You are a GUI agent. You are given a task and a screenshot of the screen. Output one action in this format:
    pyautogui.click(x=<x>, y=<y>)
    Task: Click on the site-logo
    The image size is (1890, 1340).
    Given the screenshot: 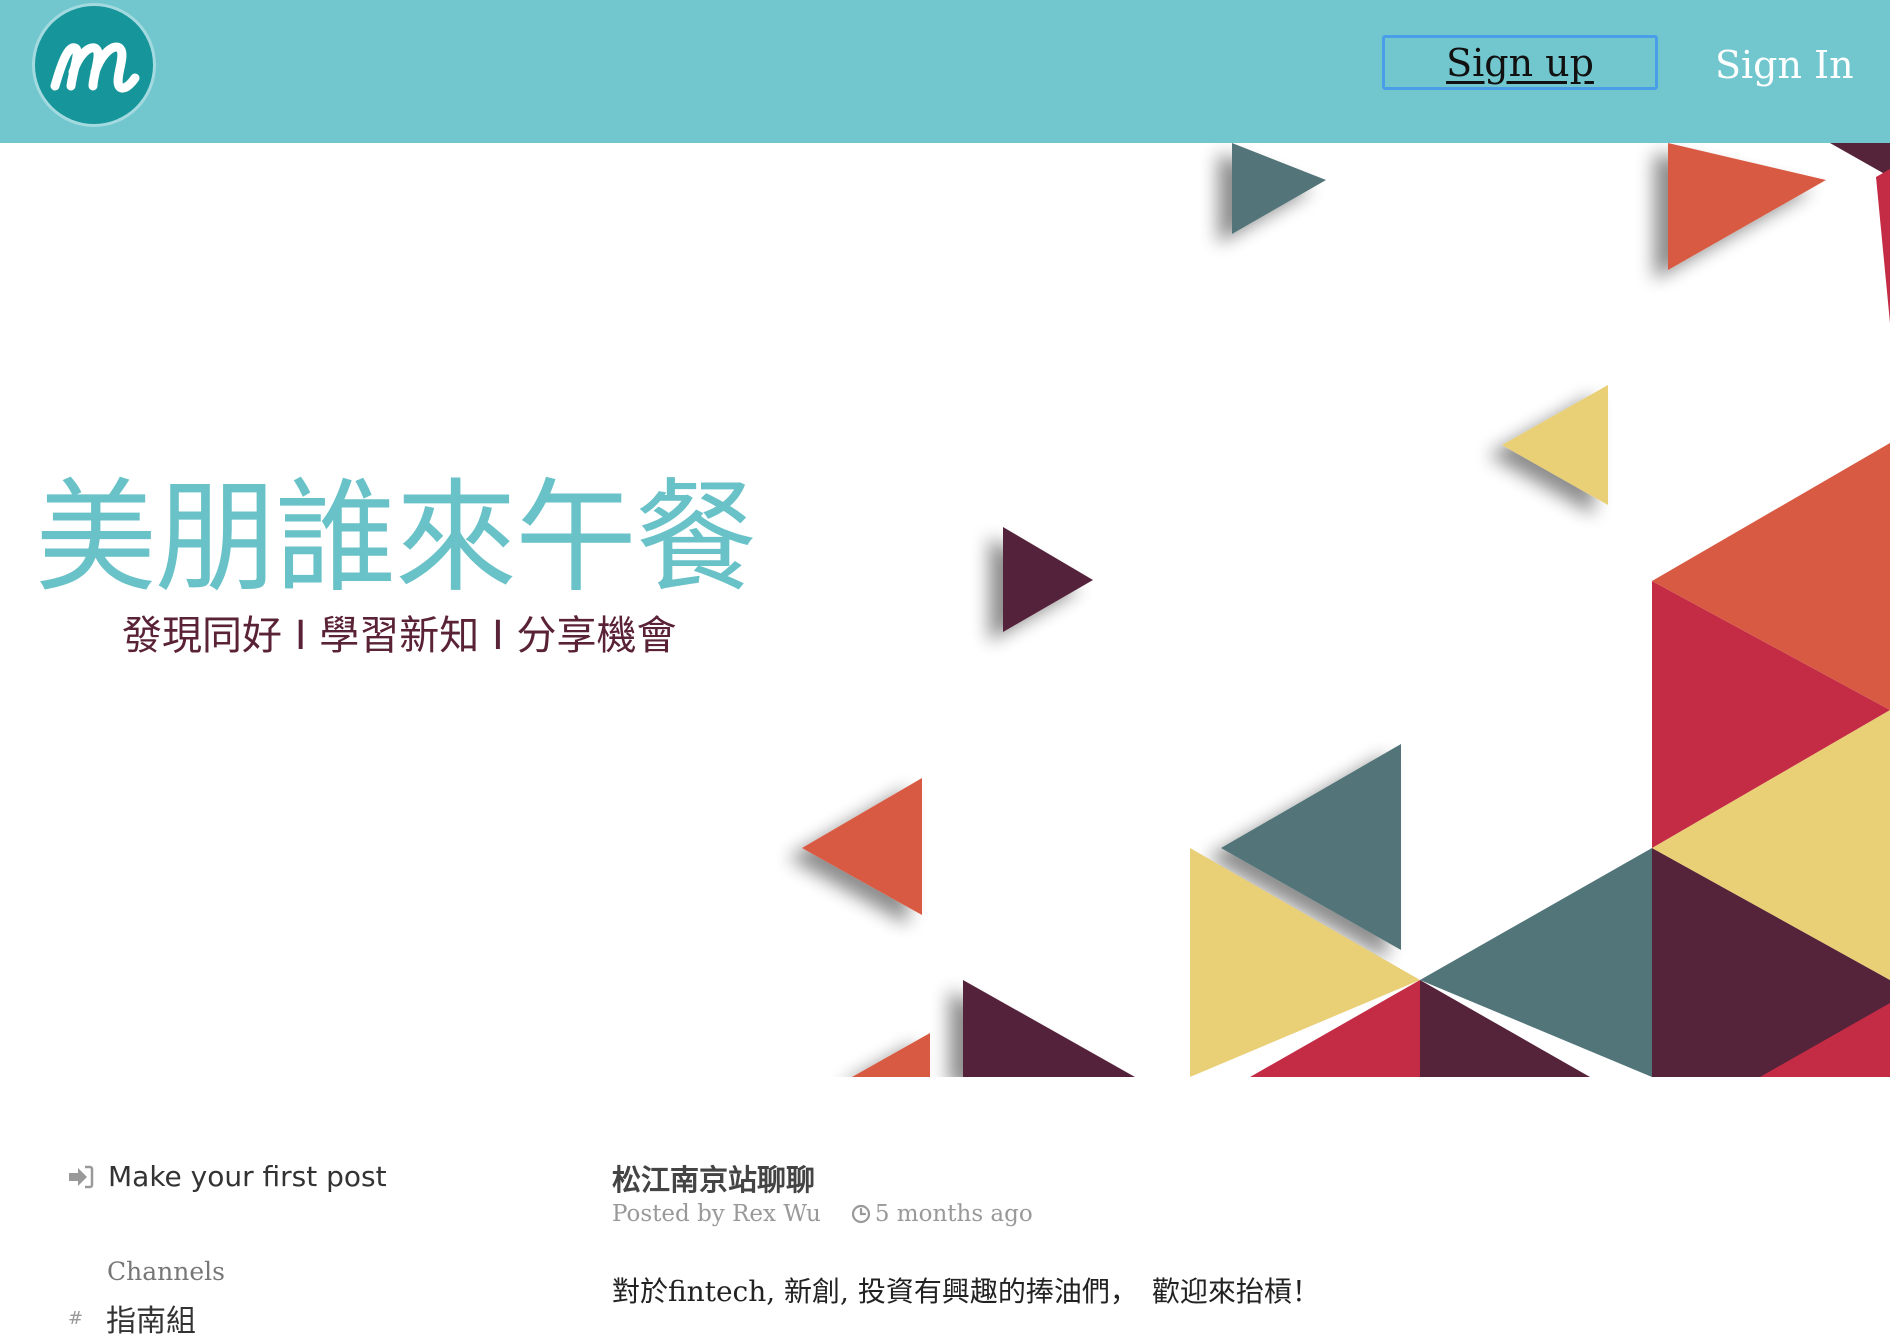 What is the action you would take?
    pyautogui.click(x=94, y=65)
    